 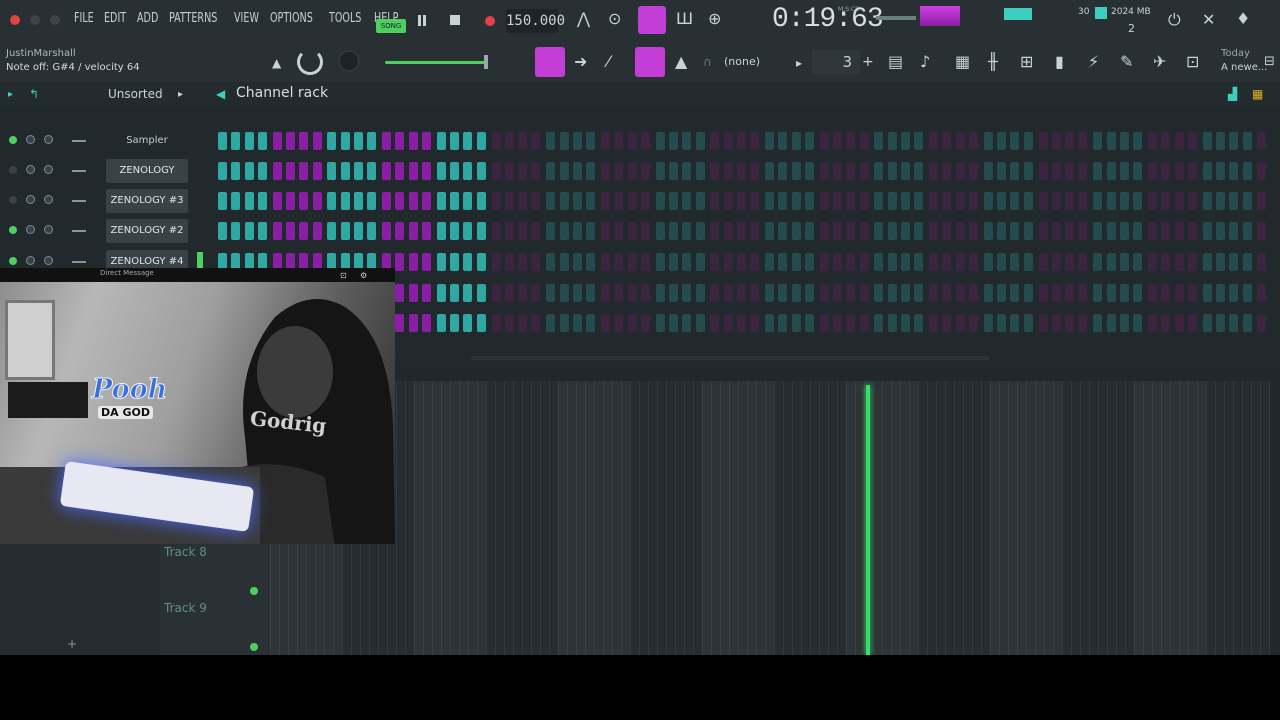 What do you see at coordinates (580, 62) in the screenshot?
I see `arrow-right-icon: ➜` at bounding box center [580, 62].